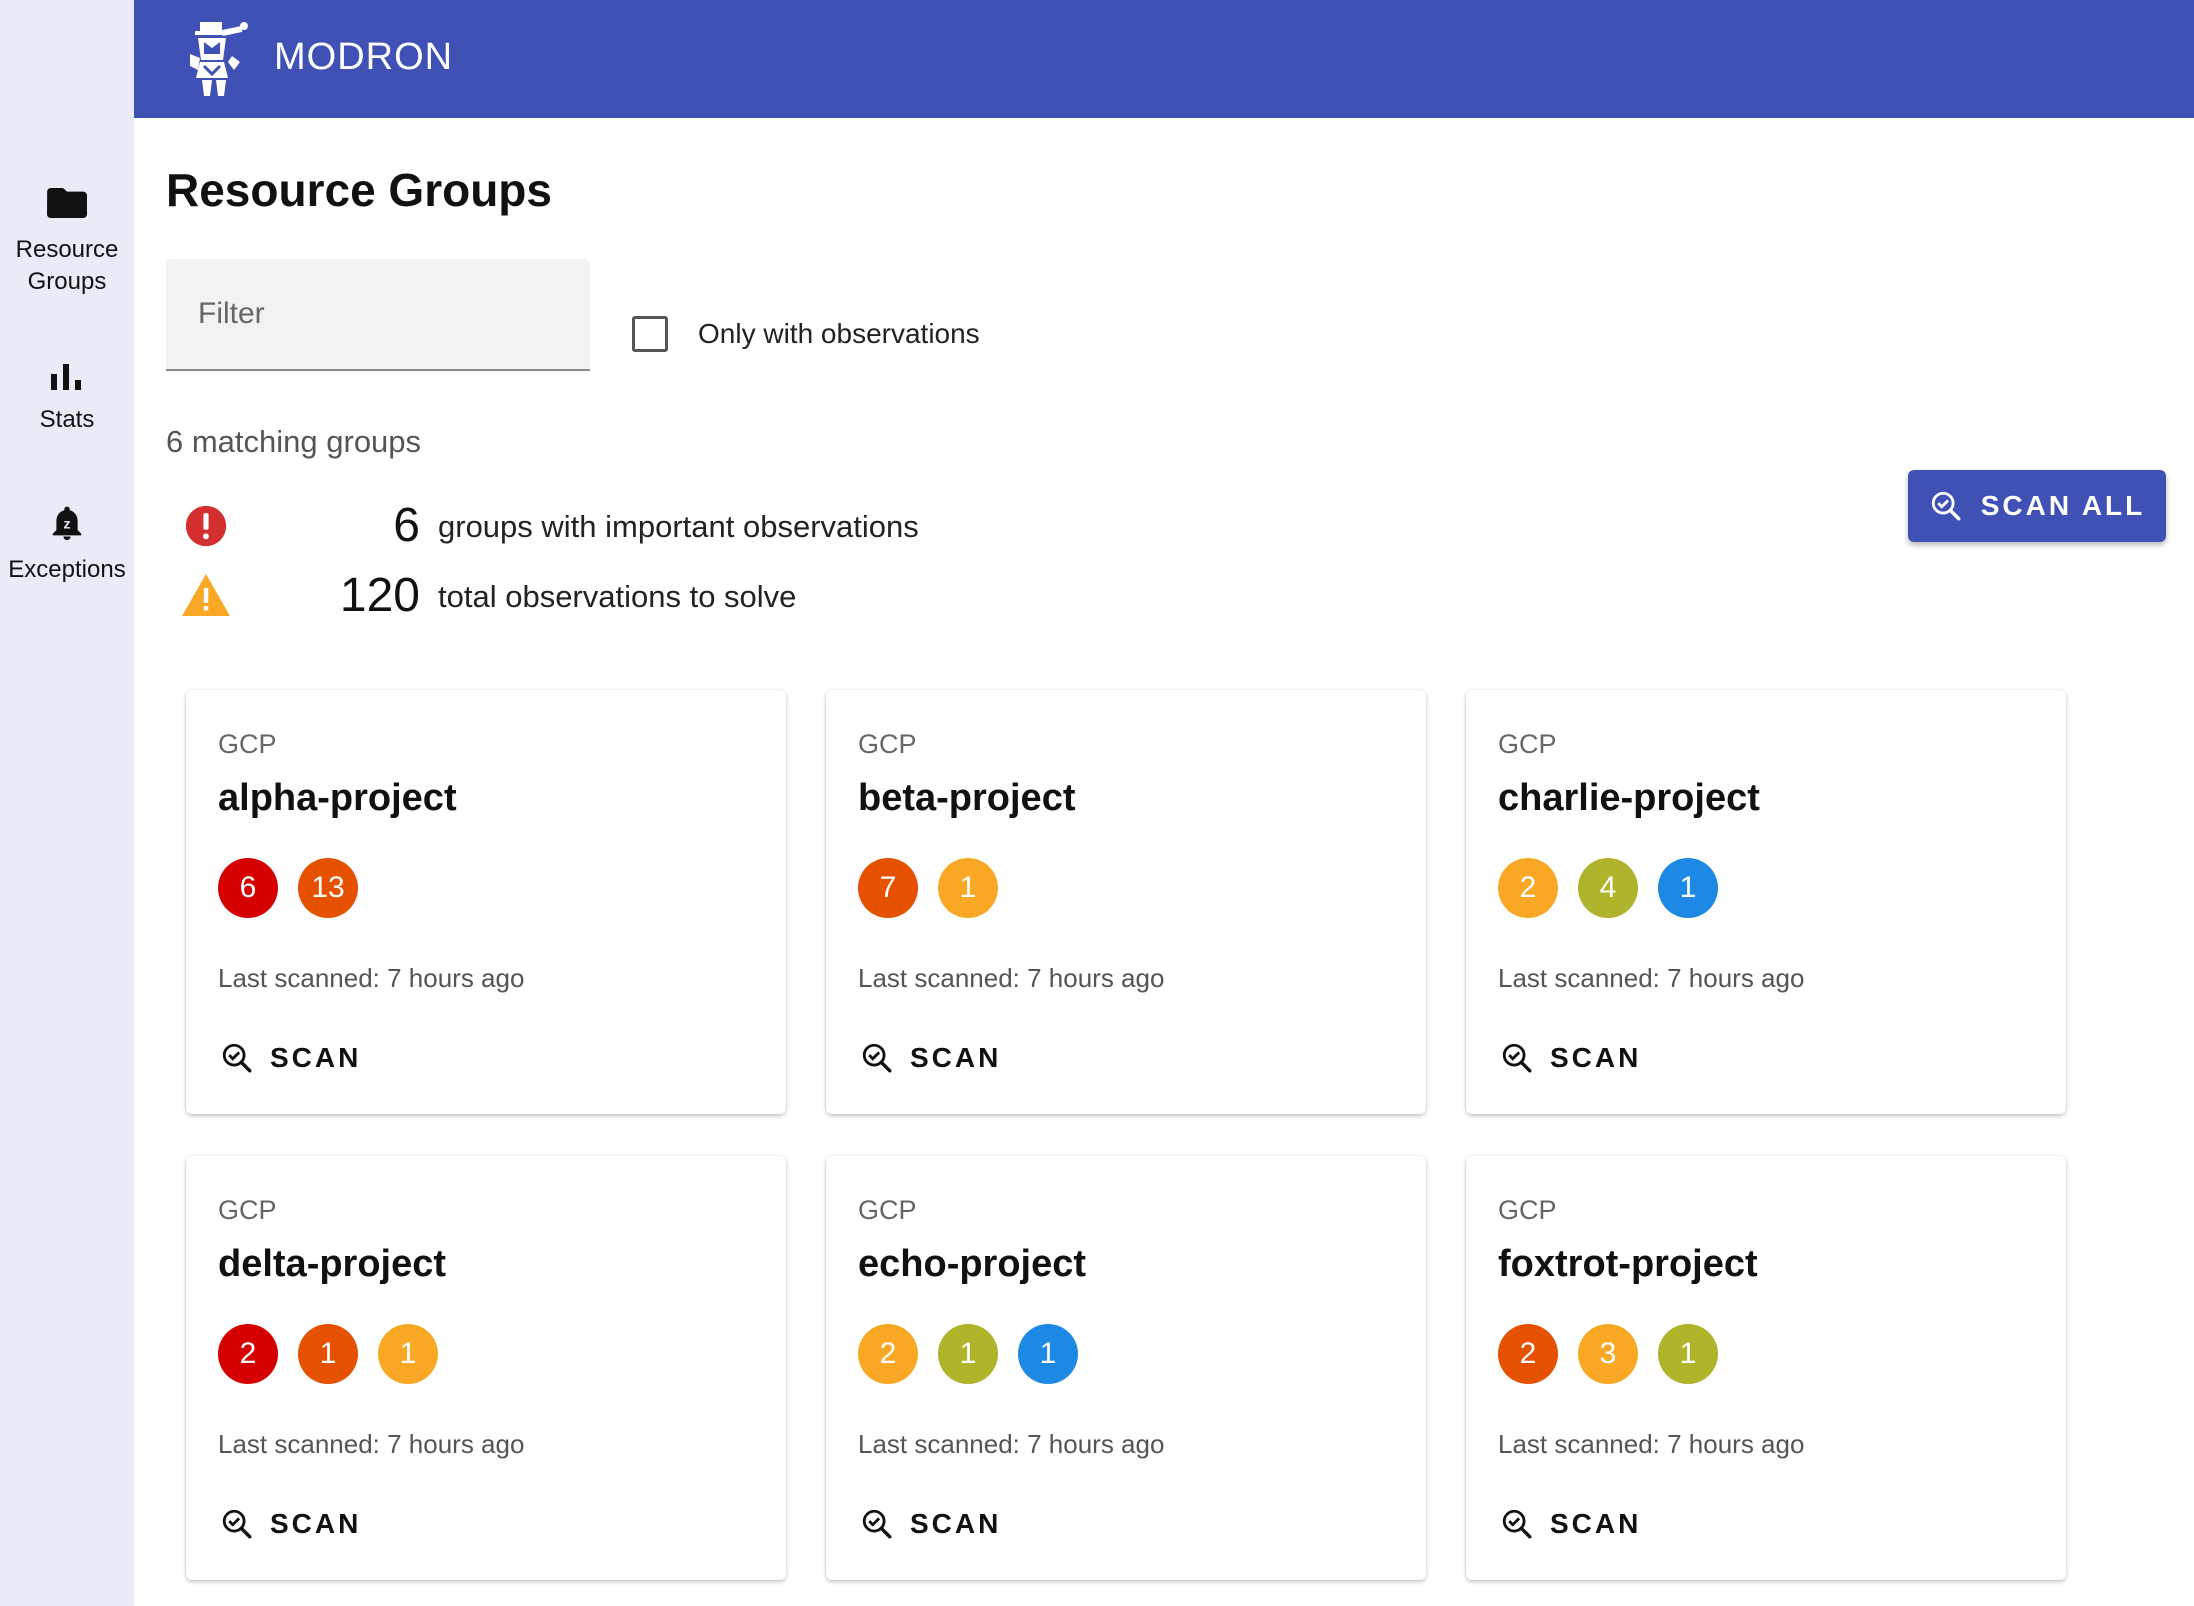  I want to click on bar-chart-icon, so click(66, 377).